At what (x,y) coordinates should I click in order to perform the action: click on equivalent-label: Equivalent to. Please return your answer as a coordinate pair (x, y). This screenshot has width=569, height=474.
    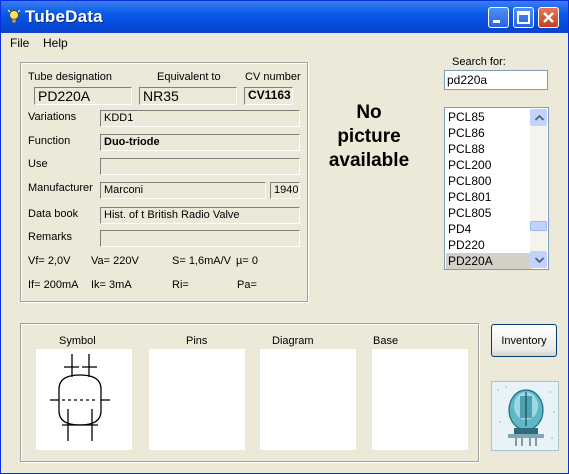
    Looking at the image, I should click on (189, 77).